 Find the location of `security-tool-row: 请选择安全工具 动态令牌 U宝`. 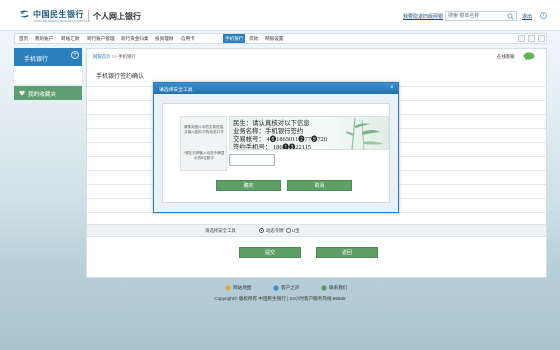

security-tool-row: 请选择安全工具 动态令牌 U宝 is located at coordinates (316, 230).